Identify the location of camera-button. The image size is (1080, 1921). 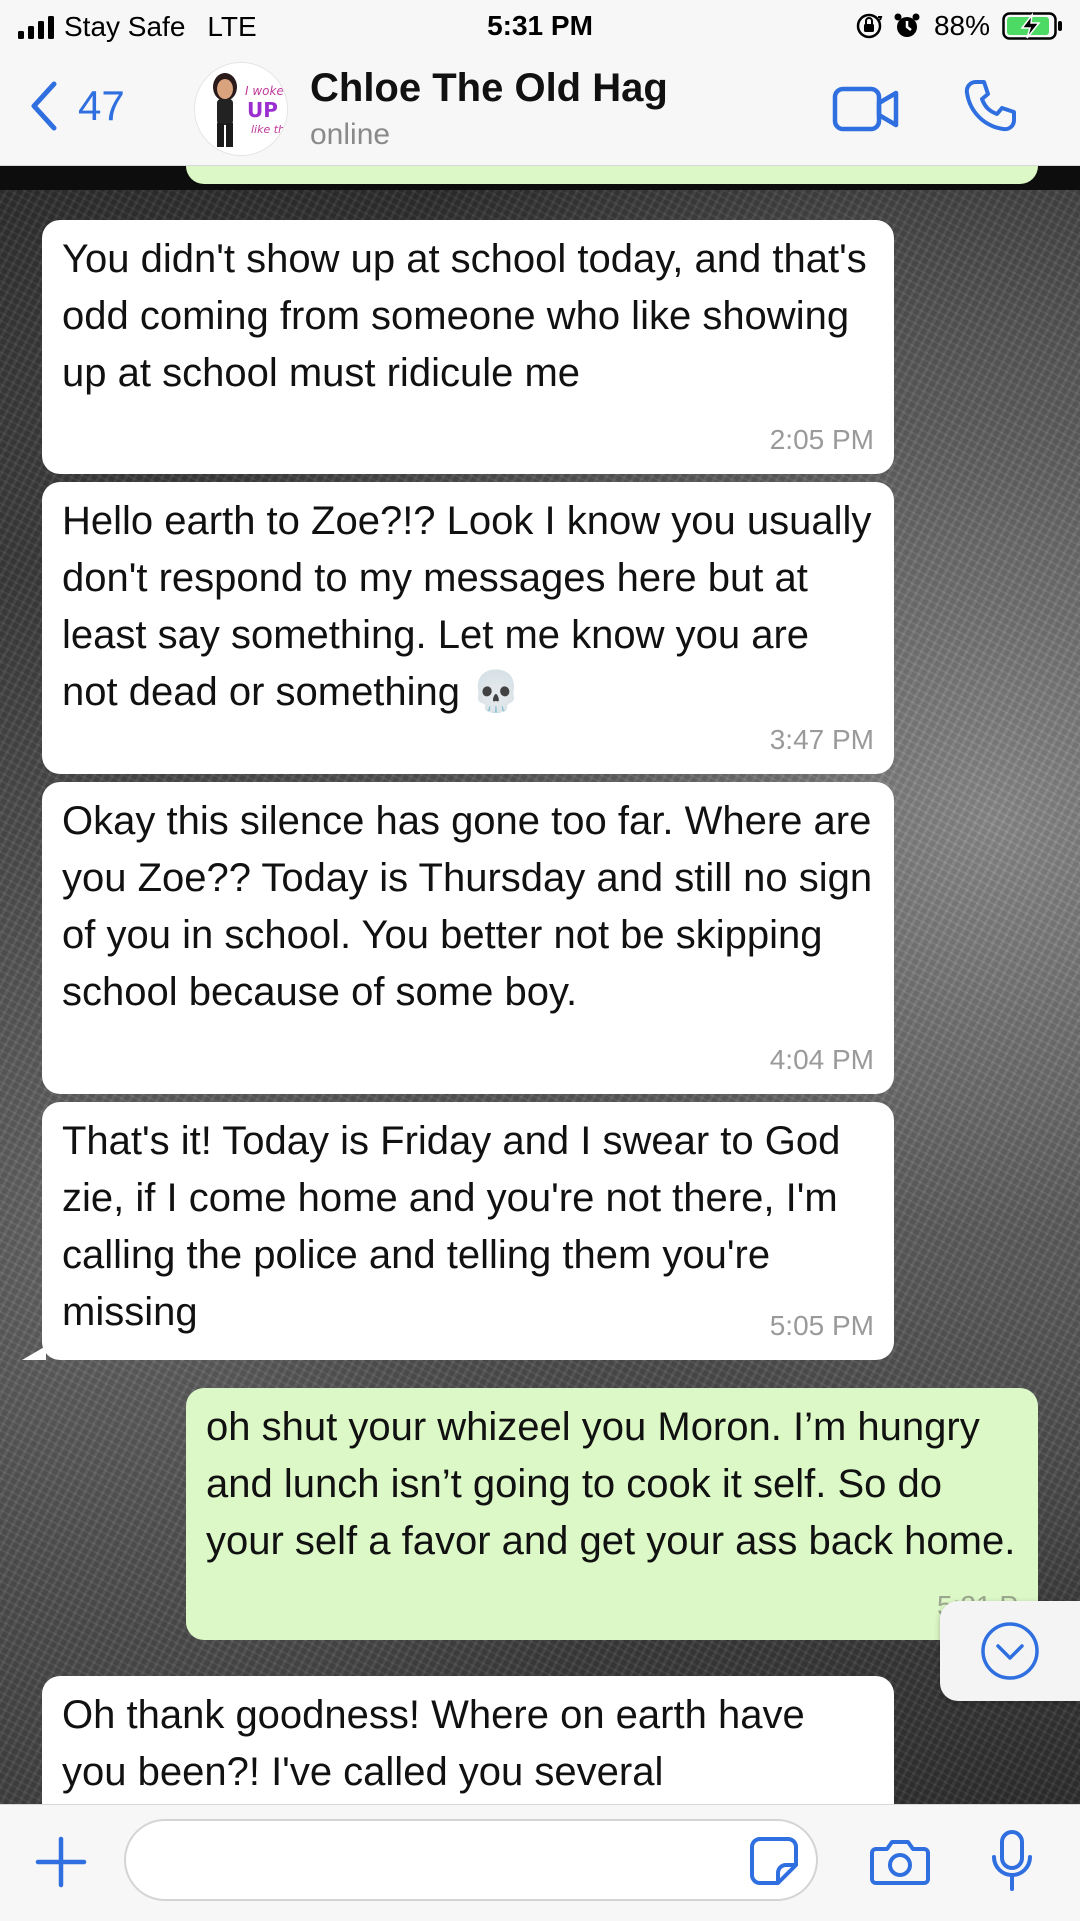
(900, 1864).